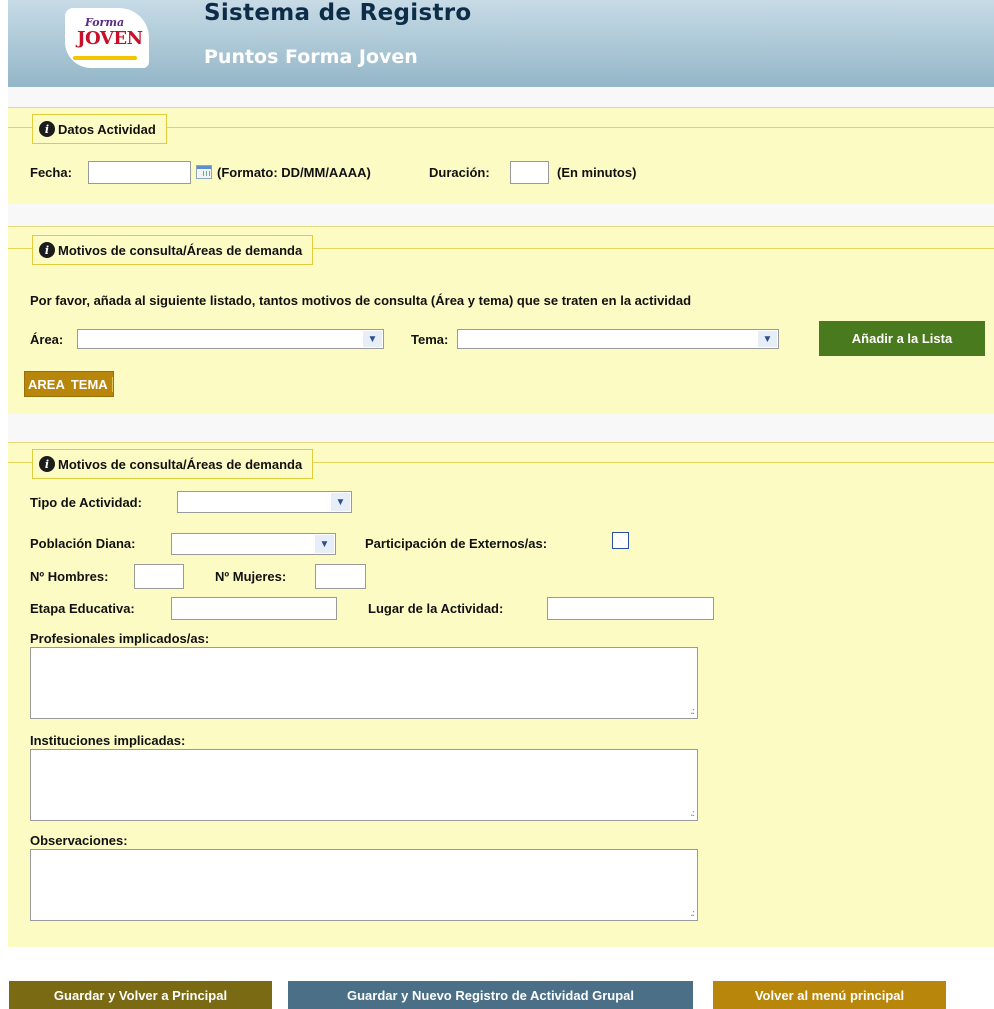  Describe the element at coordinates (529, 172) in the screenshot. I see `duracion-input` at that location.